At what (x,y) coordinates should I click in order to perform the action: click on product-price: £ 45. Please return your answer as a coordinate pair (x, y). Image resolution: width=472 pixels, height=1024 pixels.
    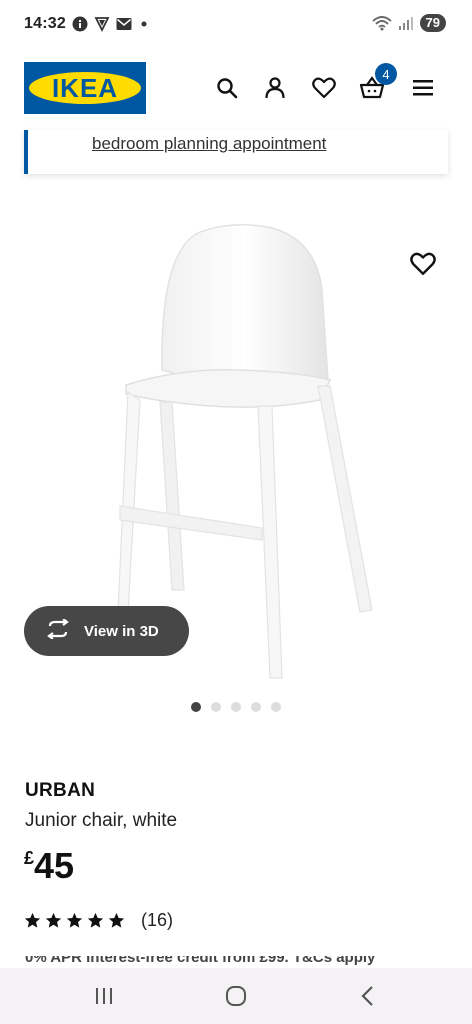
    Looking at the image, I should click on (49, 866).